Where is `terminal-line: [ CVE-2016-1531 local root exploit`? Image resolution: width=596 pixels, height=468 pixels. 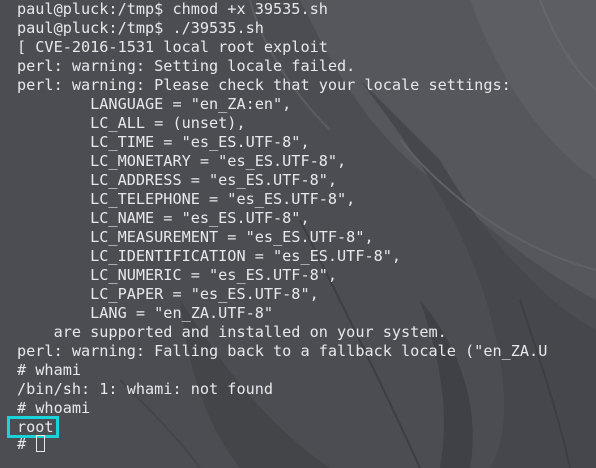 terminal-line: [ CVE-2016-1531 local root exploit is located at coordinates (172, 47).